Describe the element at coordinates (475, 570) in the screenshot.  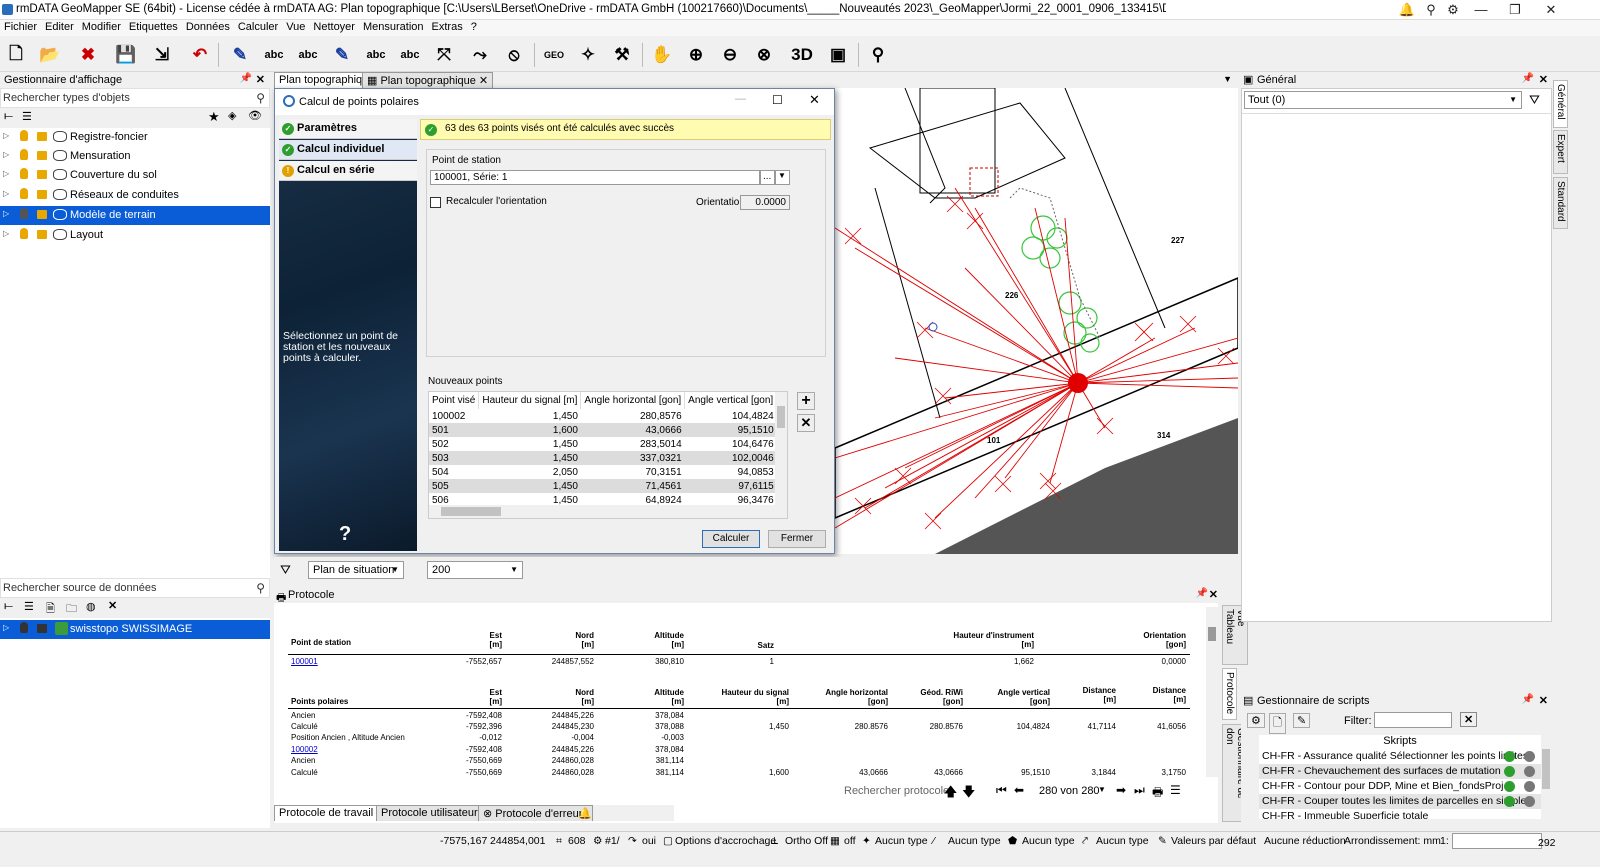
I see `scale-select: 200 ▼` at that location.